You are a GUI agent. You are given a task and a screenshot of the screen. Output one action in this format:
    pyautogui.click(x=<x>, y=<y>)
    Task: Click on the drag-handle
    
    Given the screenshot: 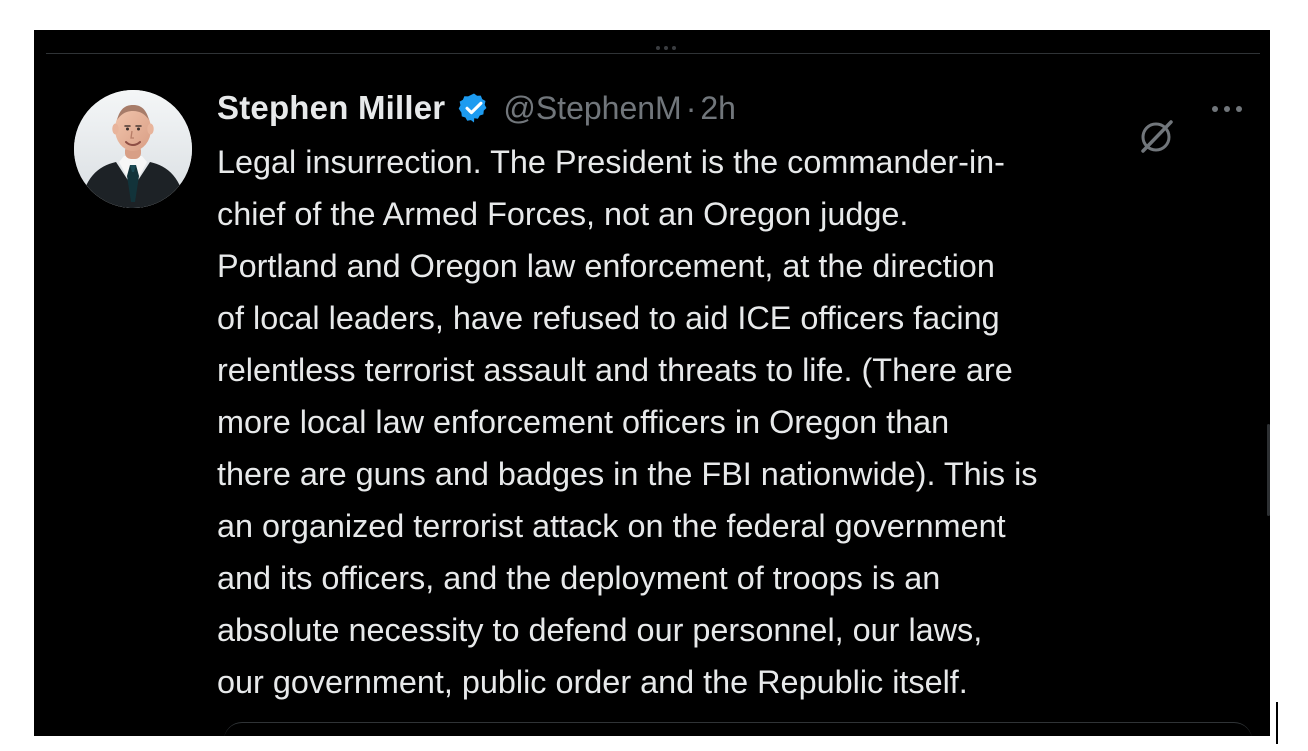 What is the action you would take?
    pyautogui.click(x=666, y=49)
    